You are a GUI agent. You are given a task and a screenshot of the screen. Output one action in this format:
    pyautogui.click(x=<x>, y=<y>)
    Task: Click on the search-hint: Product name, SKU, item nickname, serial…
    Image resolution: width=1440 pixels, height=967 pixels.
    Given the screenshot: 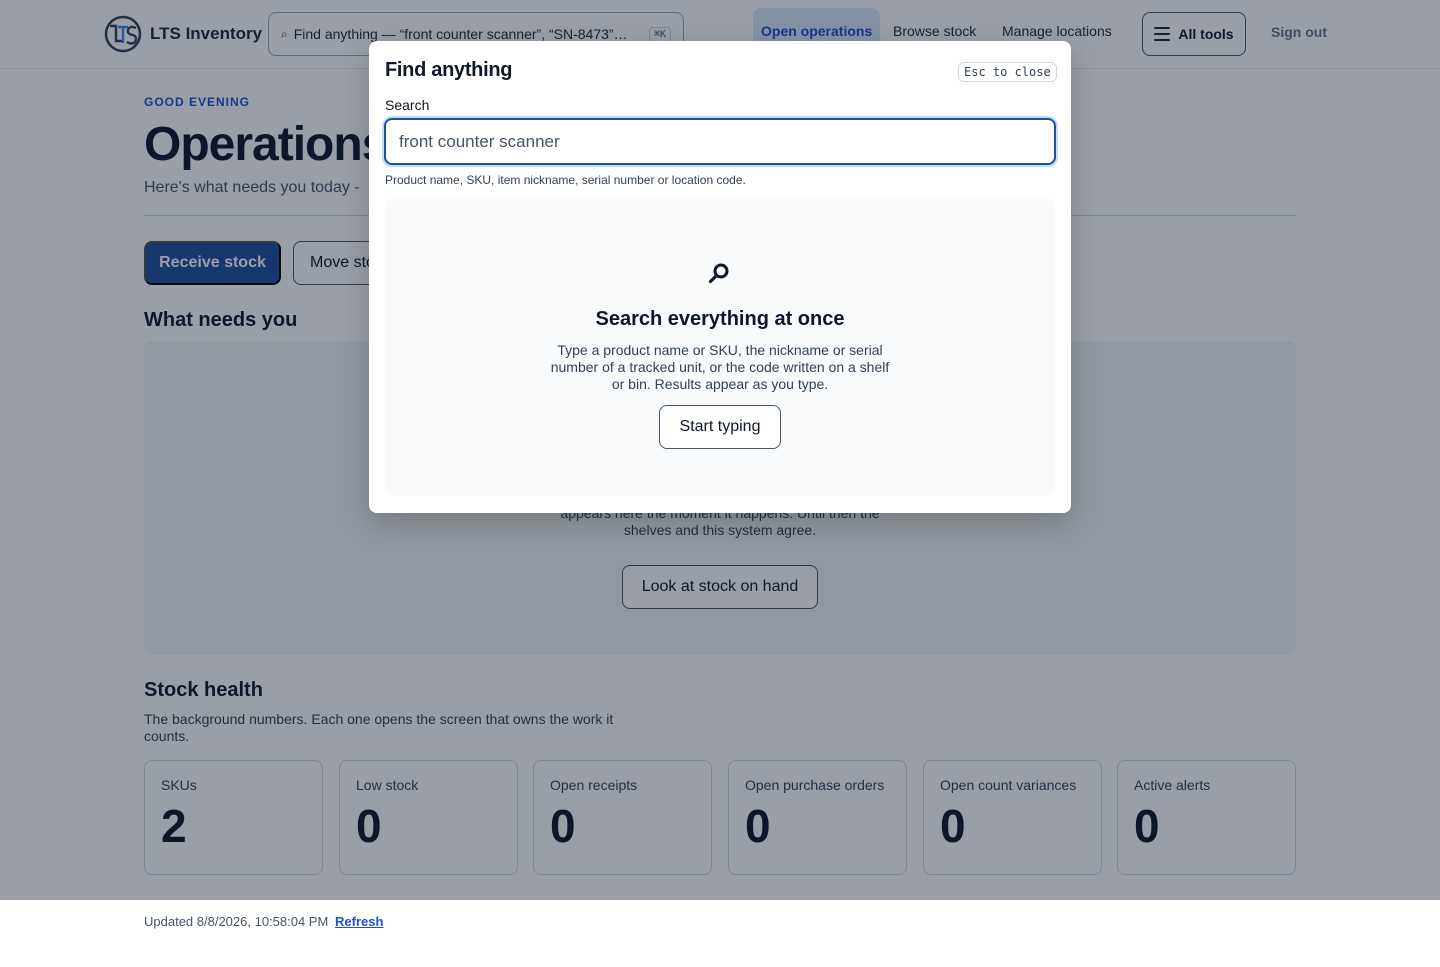 What is the action you would take?
    pyautogui.click(x=565, y=180)
    